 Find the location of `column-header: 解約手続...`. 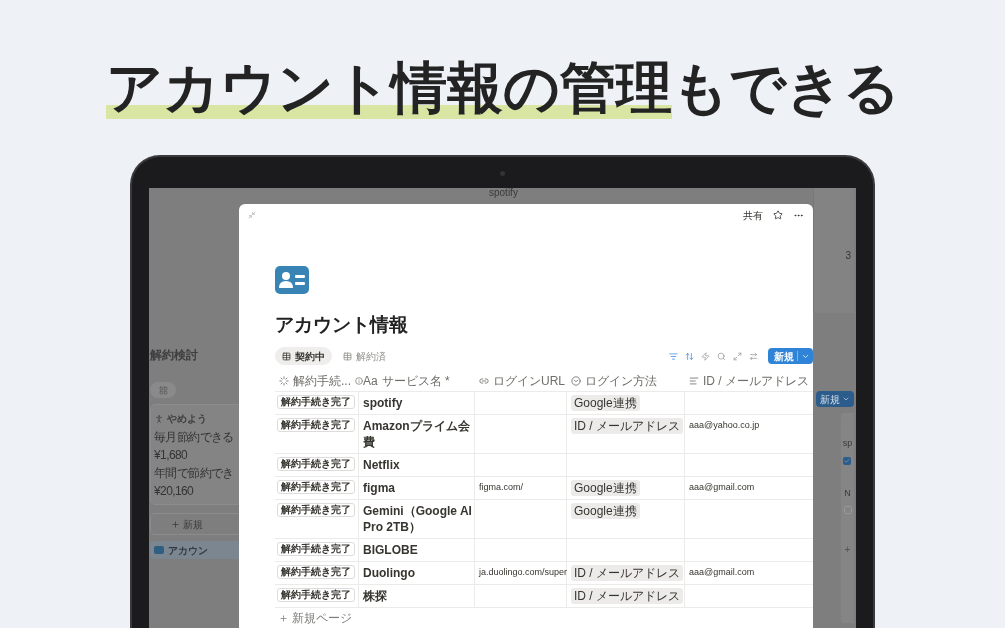

column-header: 解約手続... is located at coordinates (317, 380).